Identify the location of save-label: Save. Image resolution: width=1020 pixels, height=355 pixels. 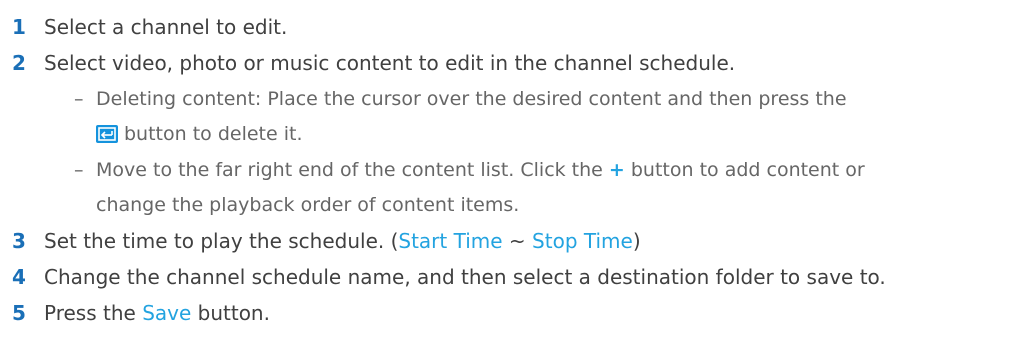
(167, 313).